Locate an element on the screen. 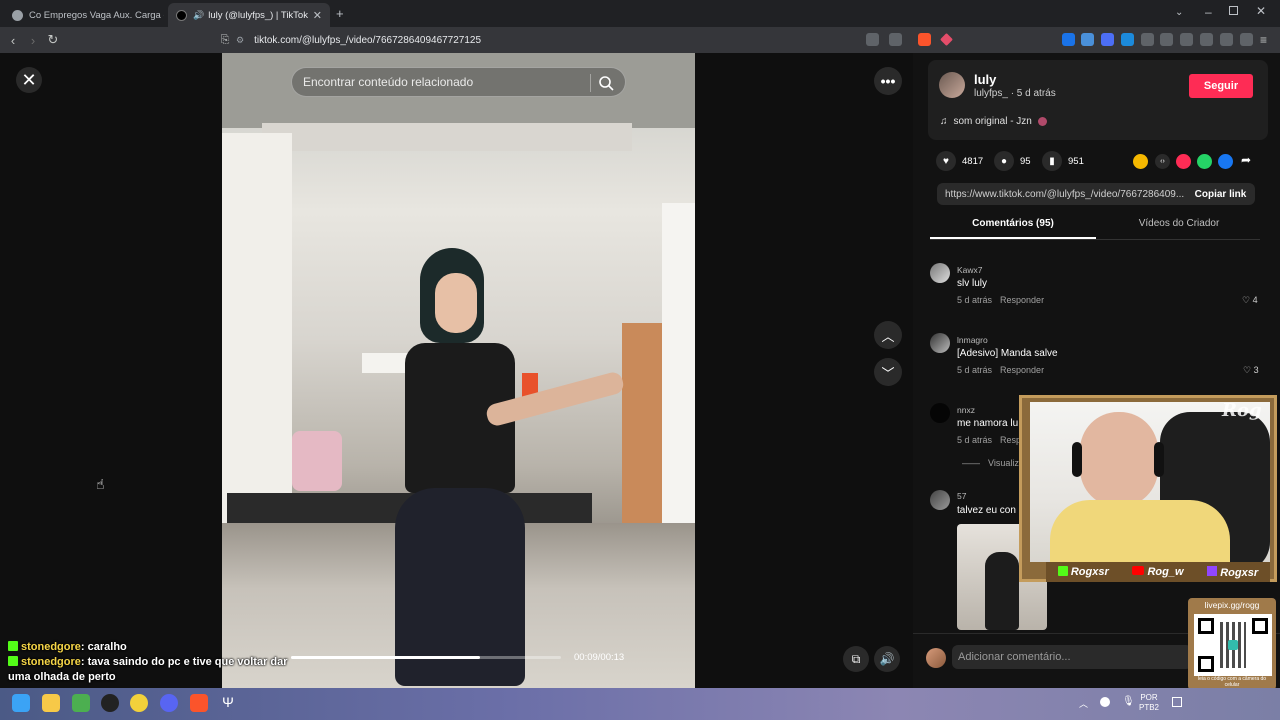 This screenshot has width=1280, height=720. copy-link-button: Copiar link is located at coordinates (1220, 194).